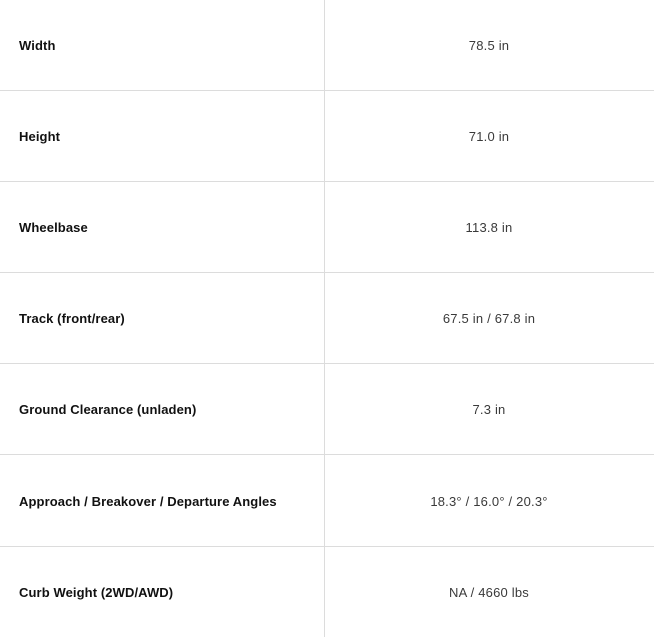 The height and width of the screenshot is (638, 654). What do you see at coordinates (489, 409) in the screenshot?
I see `spec-value: 7.3 in` at bounding box center [489, 409].